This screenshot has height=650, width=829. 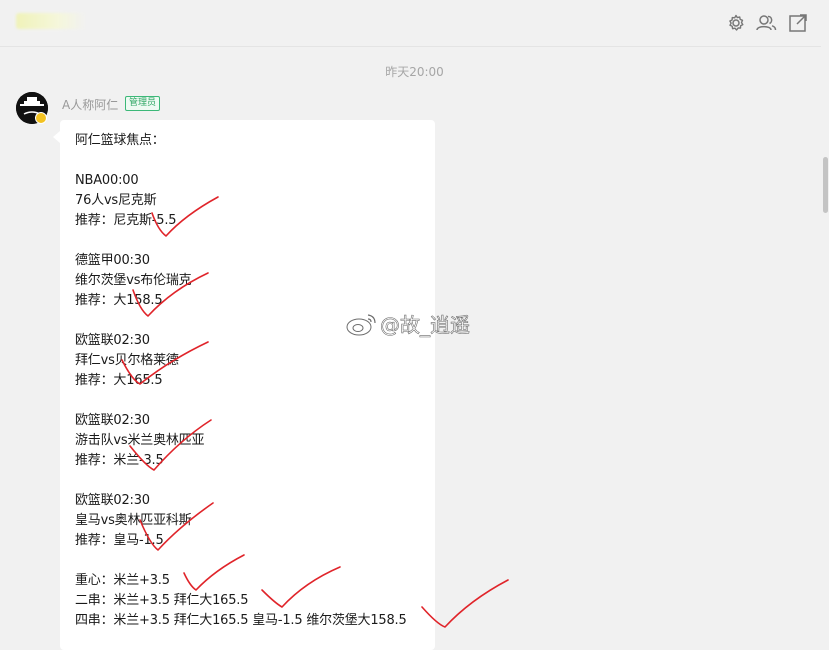 I want to click on message-line: 推荐：米兰-3.5, so click(x=119, y=460).